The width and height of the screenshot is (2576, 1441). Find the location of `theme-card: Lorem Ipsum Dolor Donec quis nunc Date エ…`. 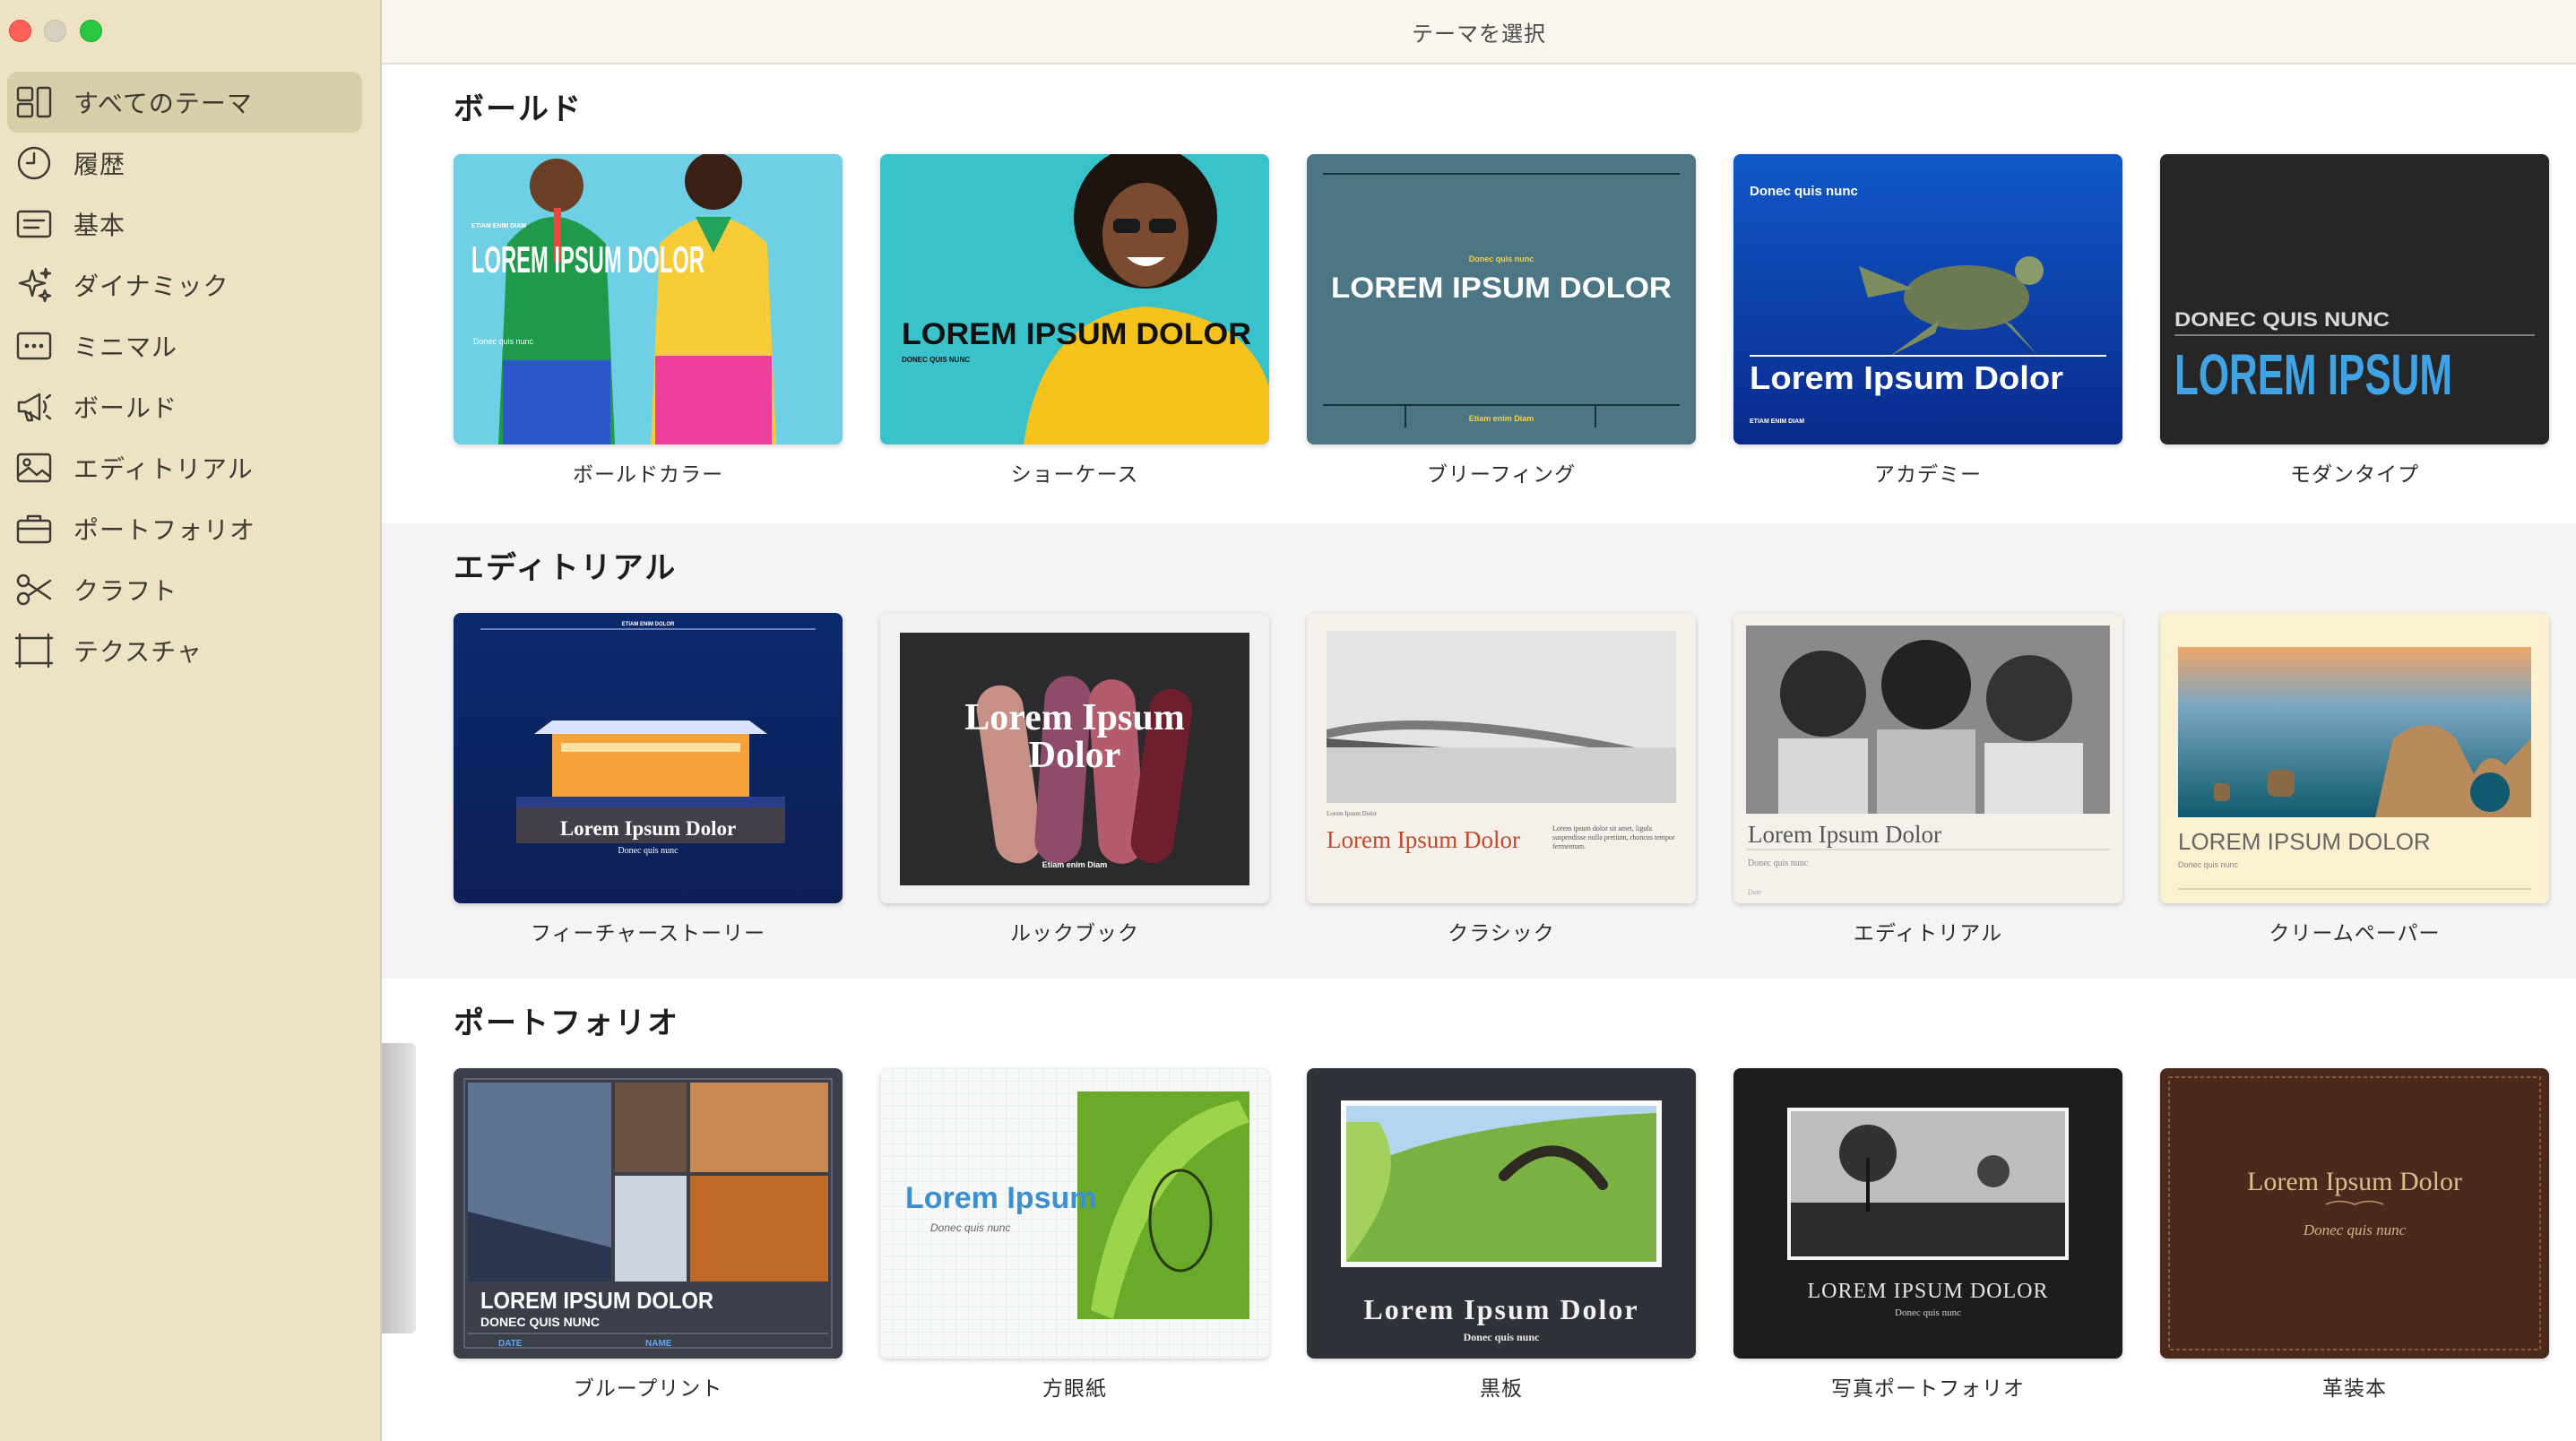

theme-card: Lorem Ipsum Dolor Donec quis nunc Date エ… is located at coordinates (1927, 780).